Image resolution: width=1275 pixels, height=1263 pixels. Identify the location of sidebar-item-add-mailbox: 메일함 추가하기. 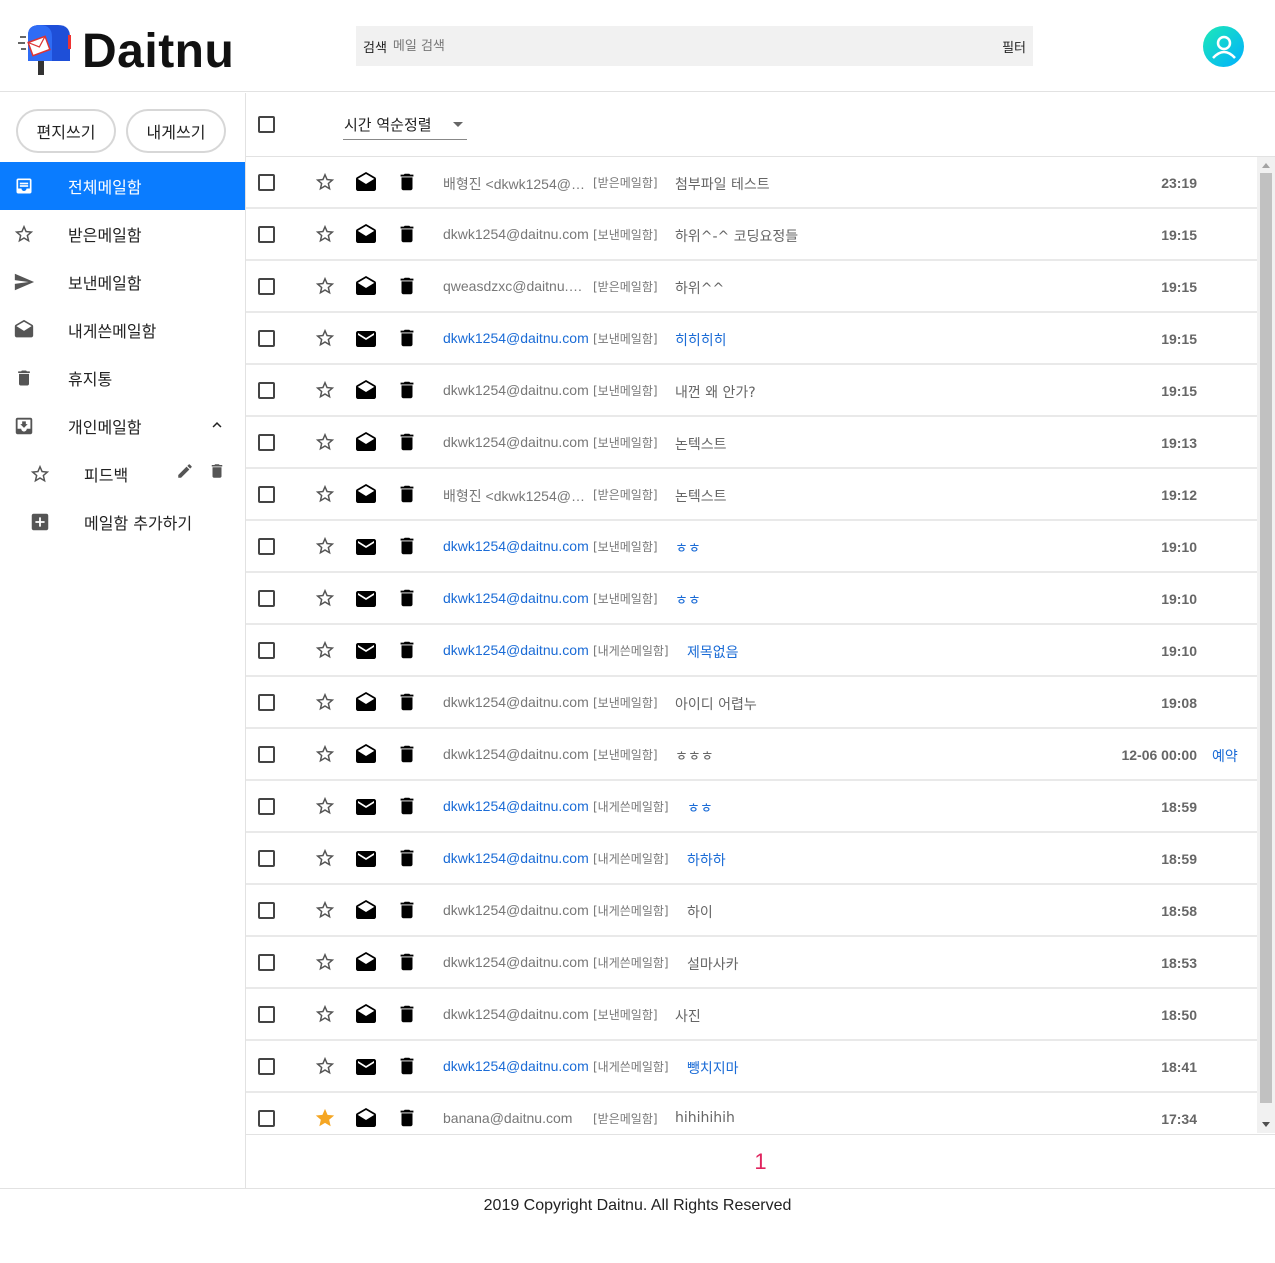
(122, 522).